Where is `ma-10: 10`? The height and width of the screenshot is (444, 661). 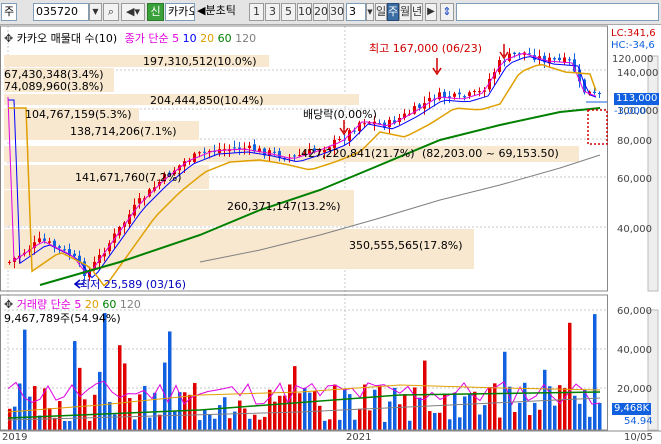 ma-10: 10 is located at coordinates (189, 38).